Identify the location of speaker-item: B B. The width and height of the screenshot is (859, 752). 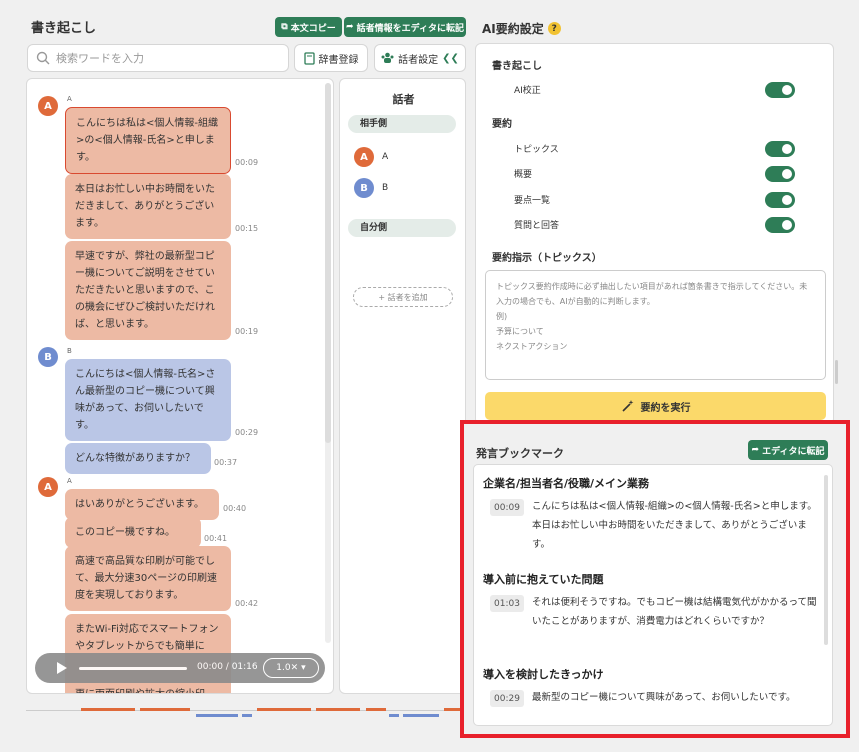
(371, 188).